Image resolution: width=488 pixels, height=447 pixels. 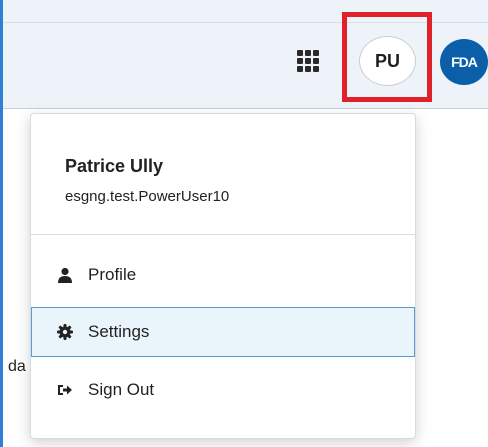 I want to click on menu-item-settings: Settings, so click(x=223, y=332).